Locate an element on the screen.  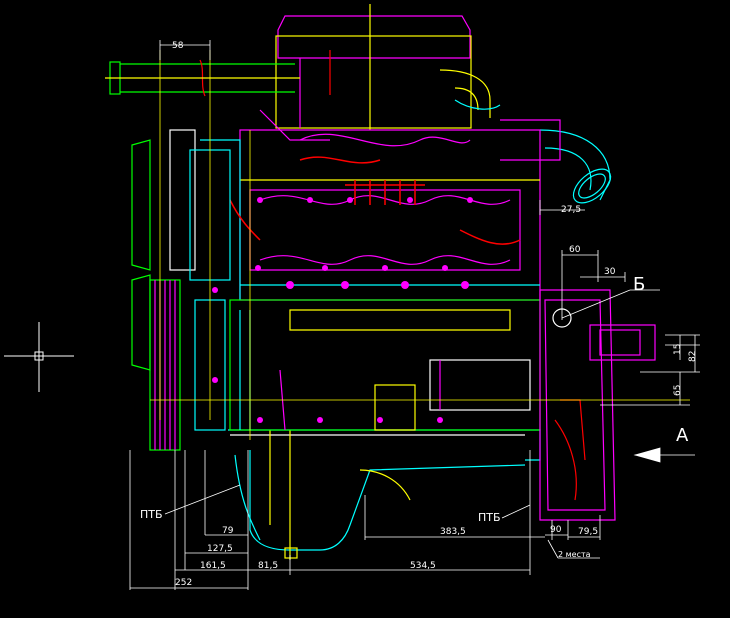
ptb-label-left: ПТБ is located at coordinates (151, 514).